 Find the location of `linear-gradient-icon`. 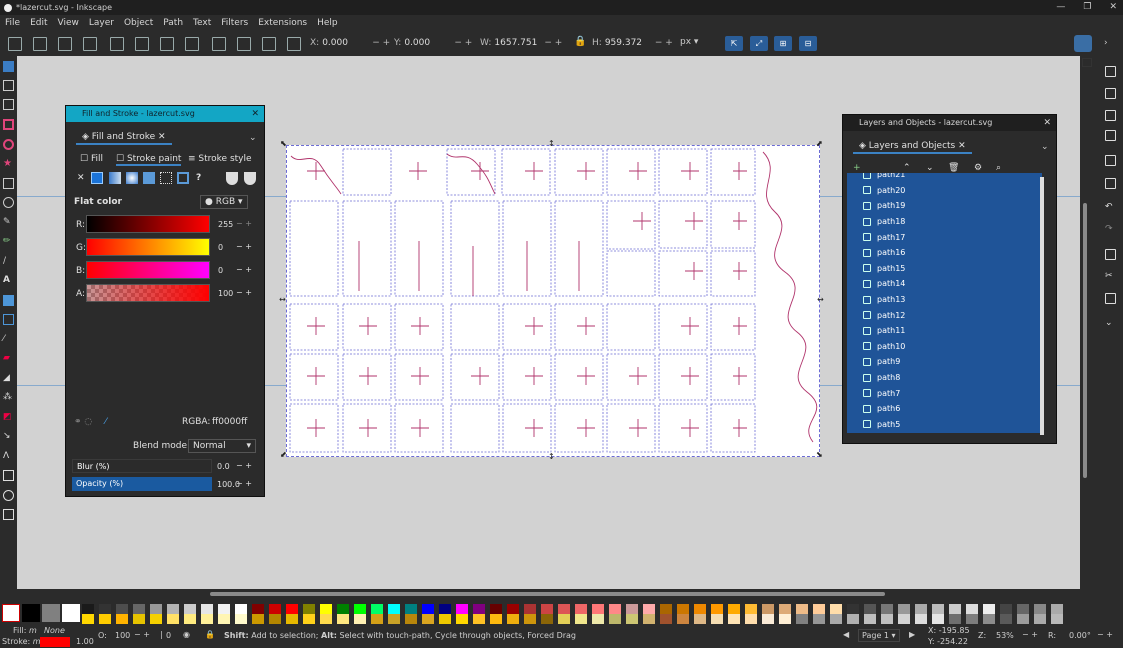

linear-gradient-icon is located at coordinates (115, 178).